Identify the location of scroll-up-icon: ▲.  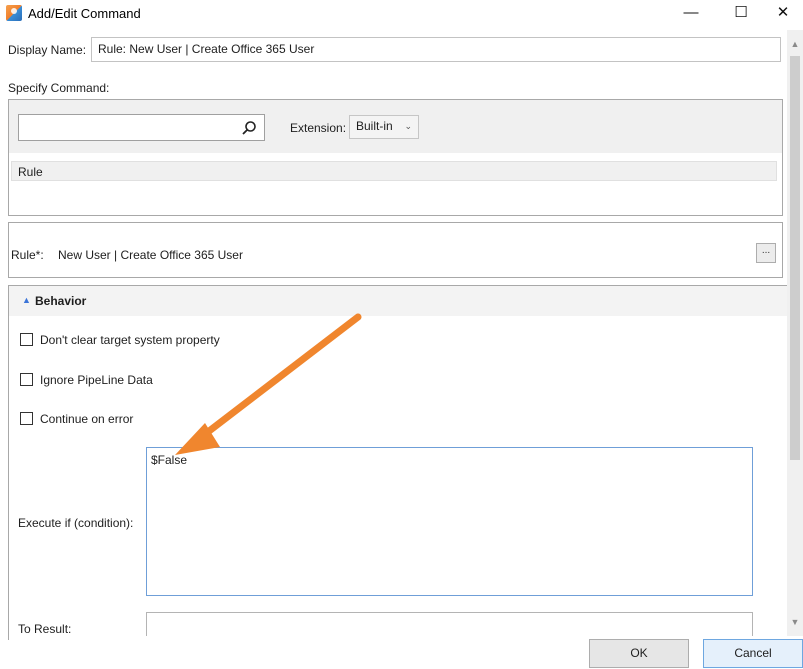
(795, 44).